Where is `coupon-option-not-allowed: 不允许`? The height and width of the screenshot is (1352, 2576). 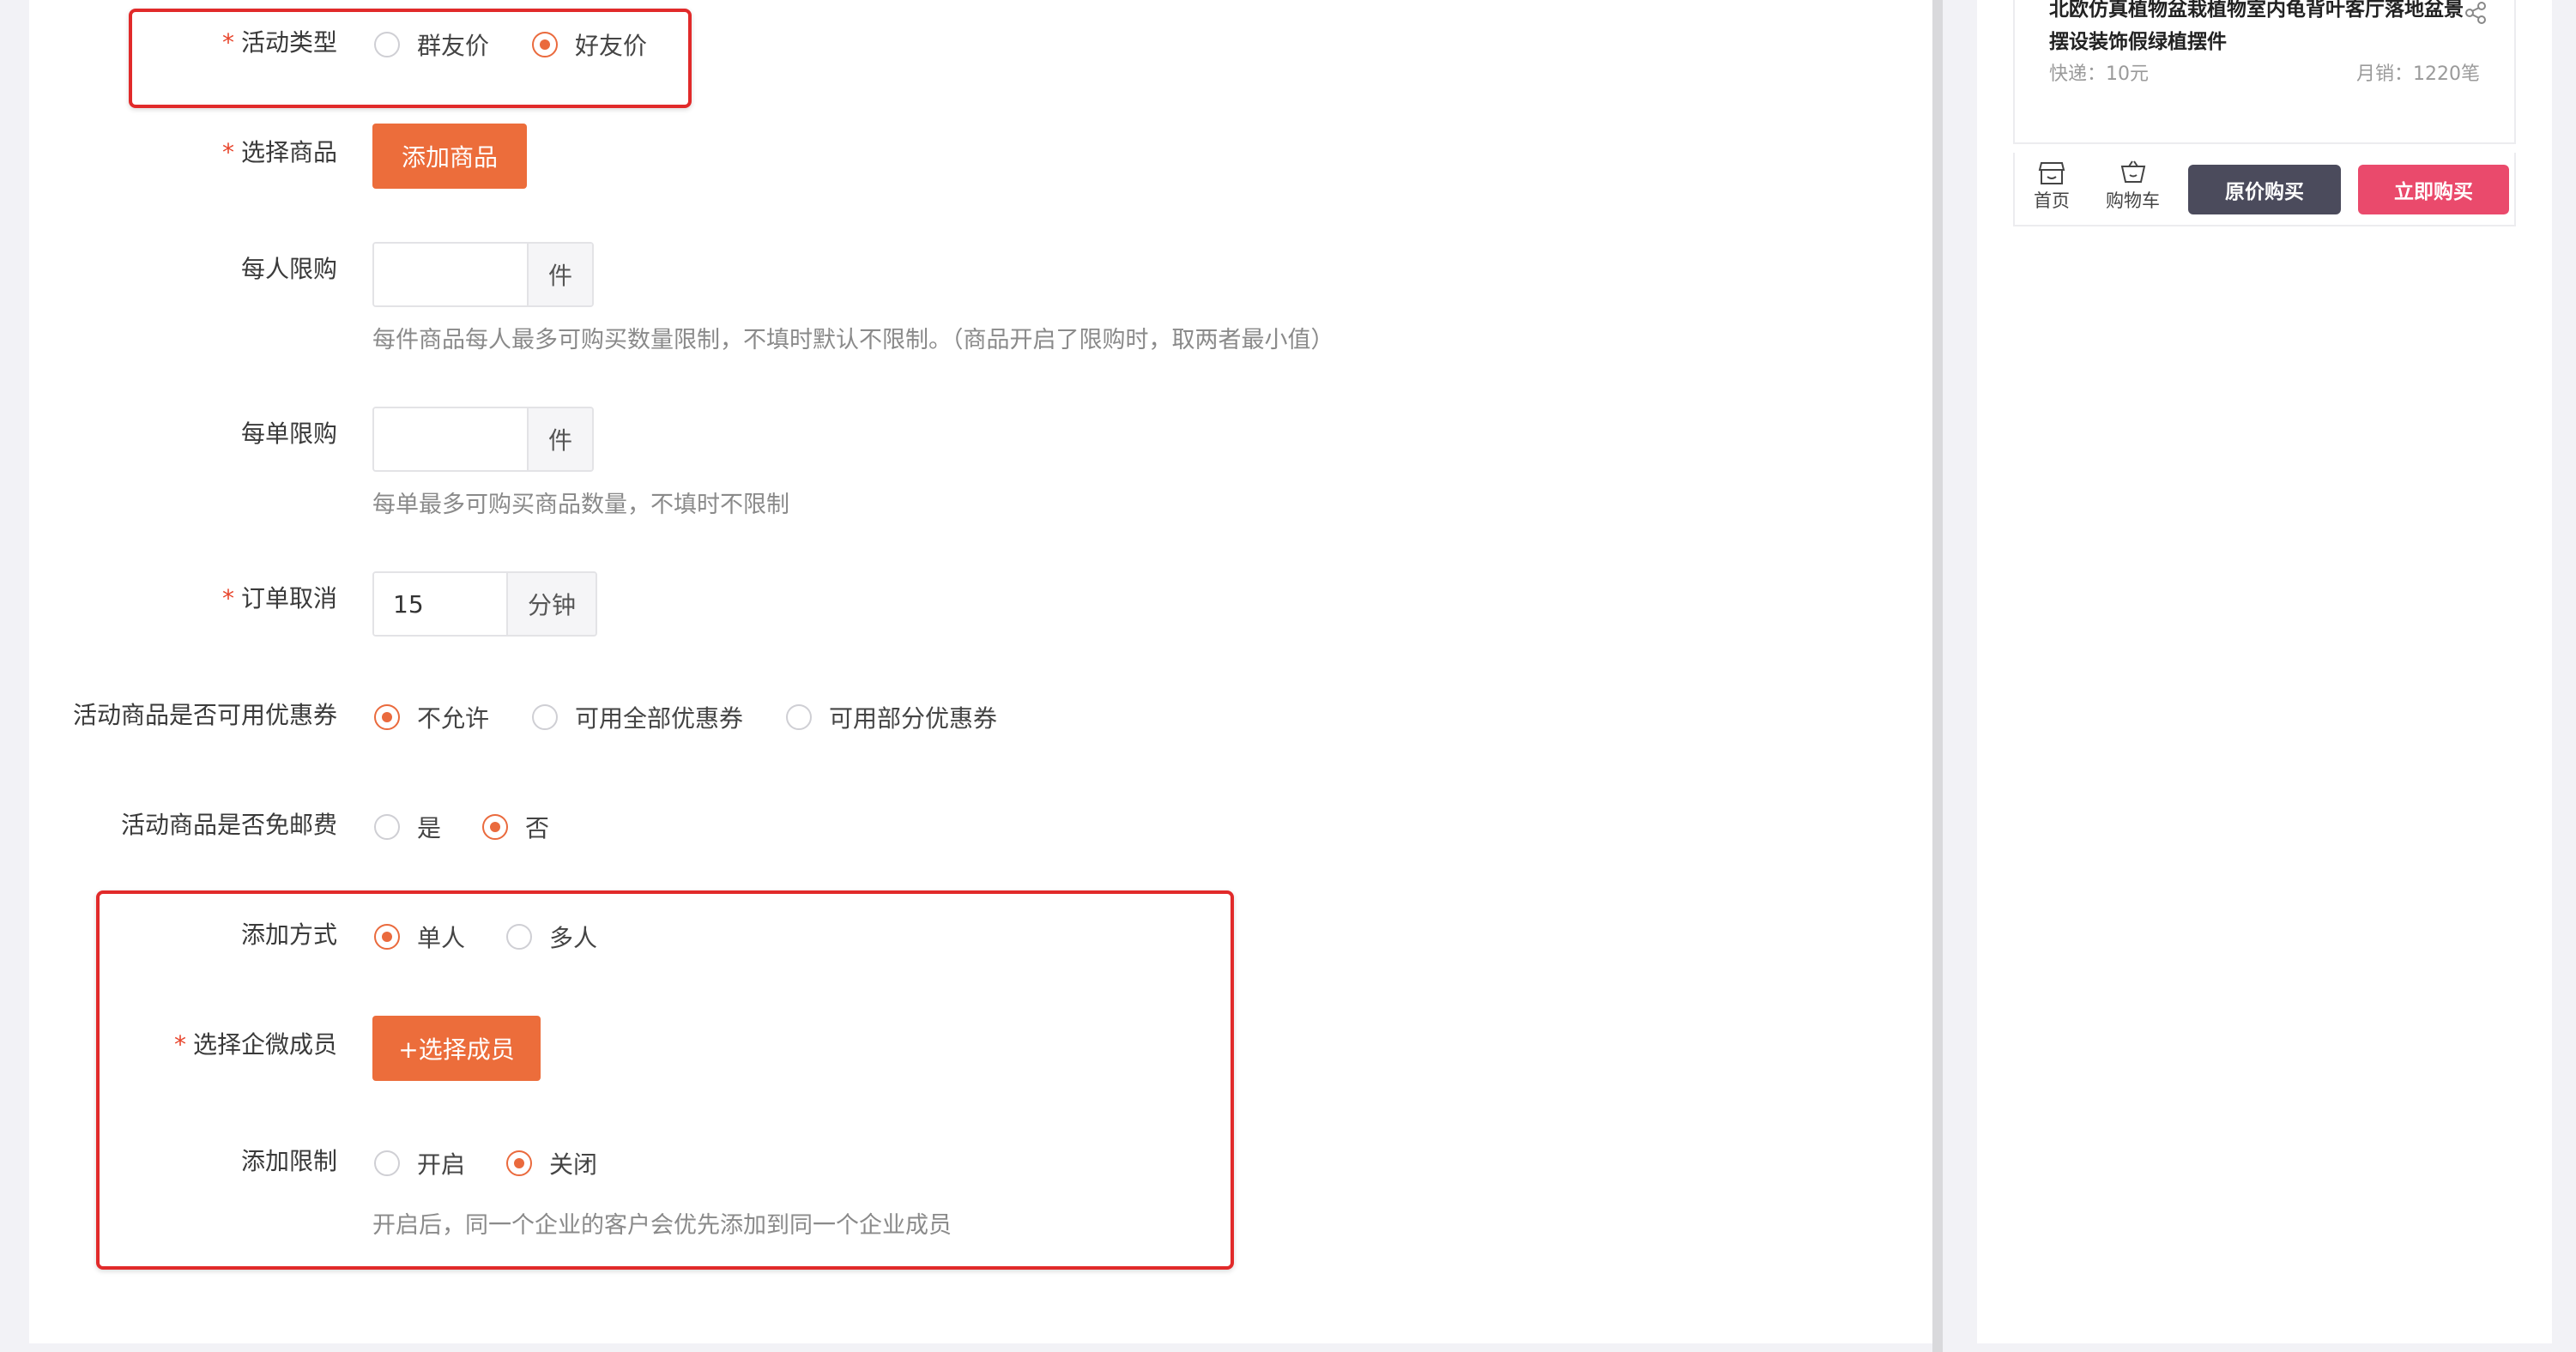
coupon-option-not-allowed: 不允许 is located at coordinates (431, 717).